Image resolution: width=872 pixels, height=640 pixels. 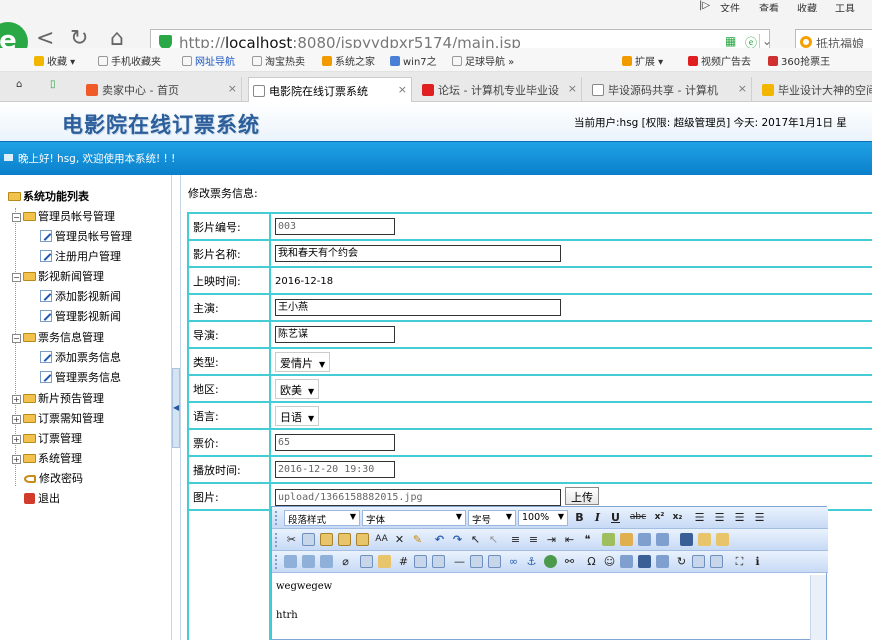 I want to click on sidebar-toggle-handle: ◀, so click(x=176, y=408).